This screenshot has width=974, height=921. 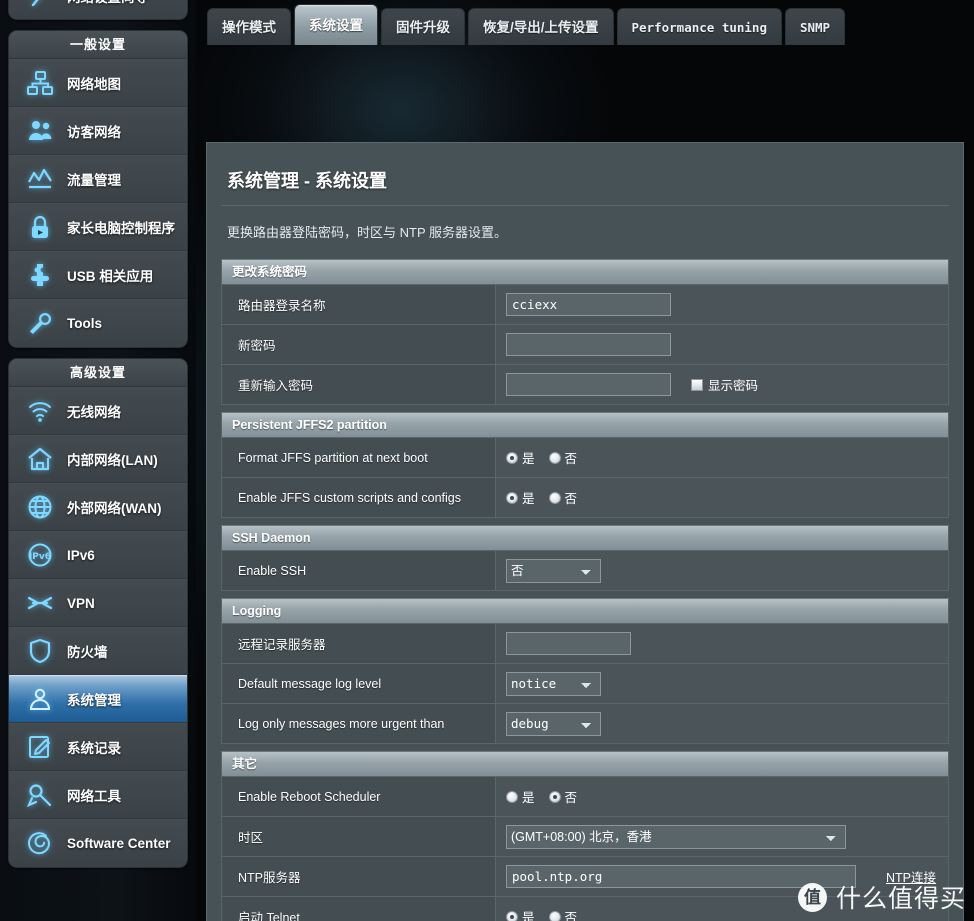 I want to click on telnet-no: 否, so click(x=563, y=914).